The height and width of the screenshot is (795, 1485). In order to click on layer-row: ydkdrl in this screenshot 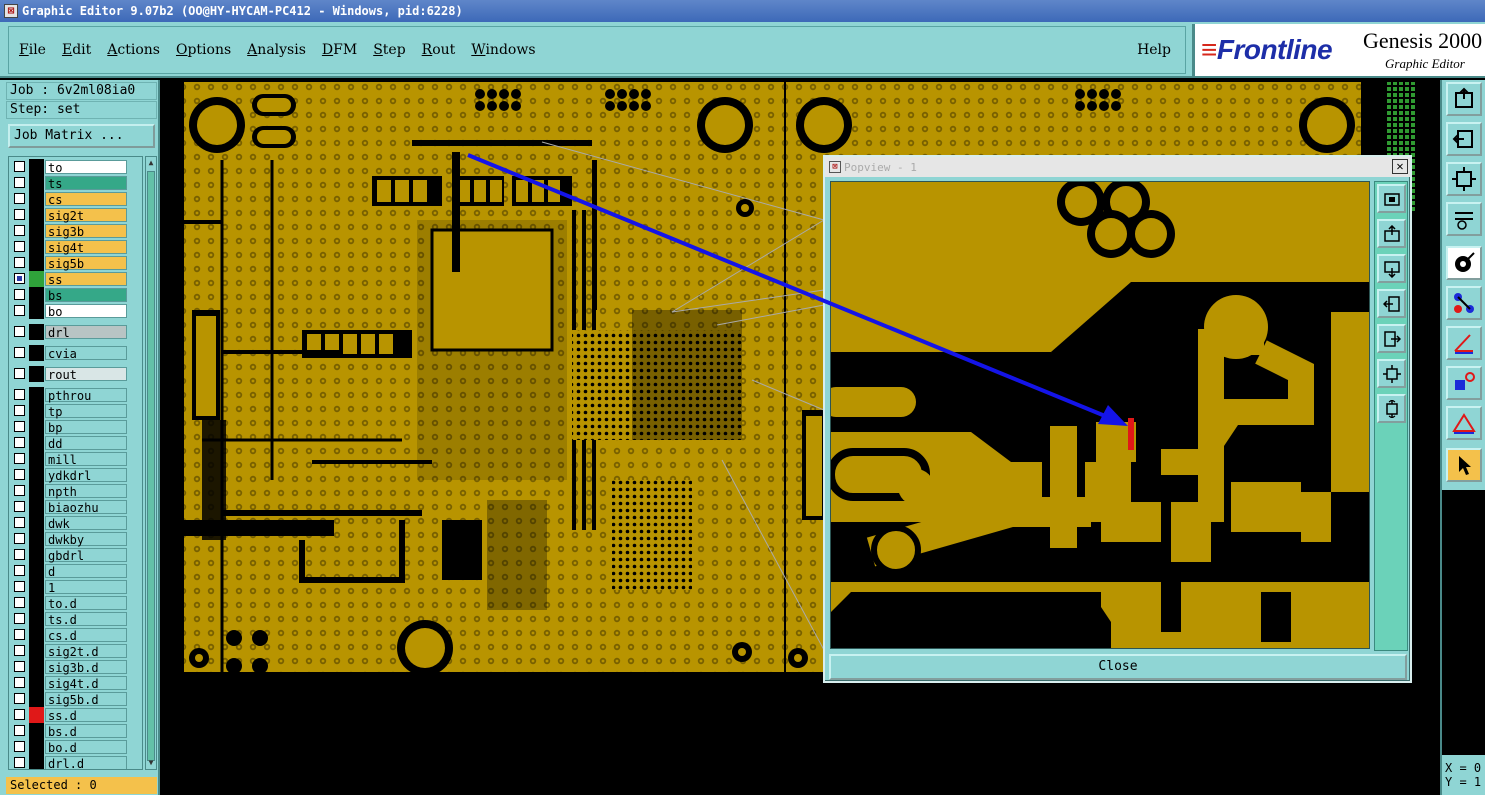, I will do `click(75, 475)`.